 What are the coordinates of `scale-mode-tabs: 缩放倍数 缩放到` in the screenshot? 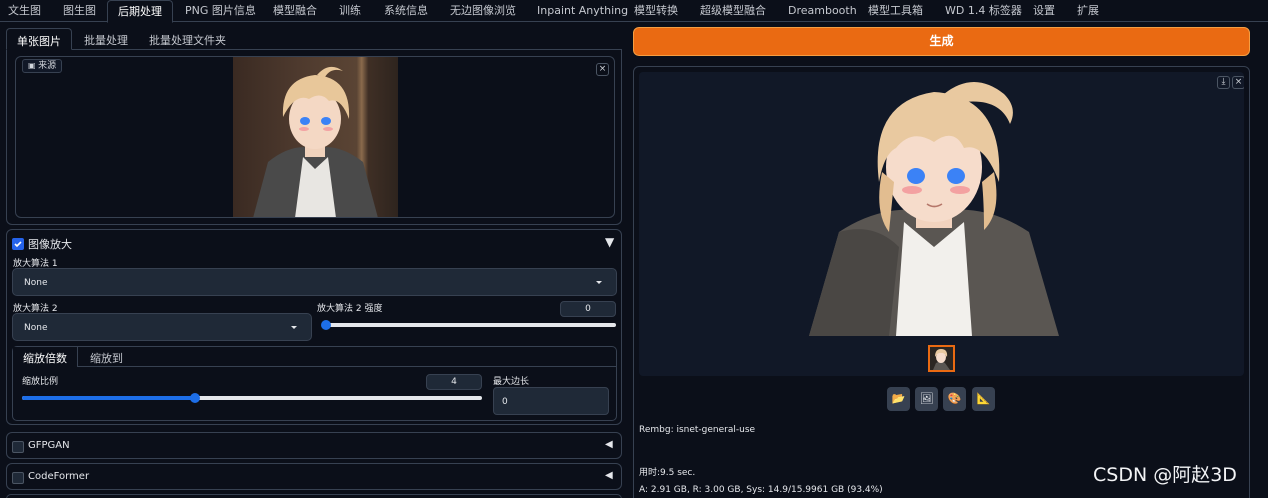 It's located at (314, 357).